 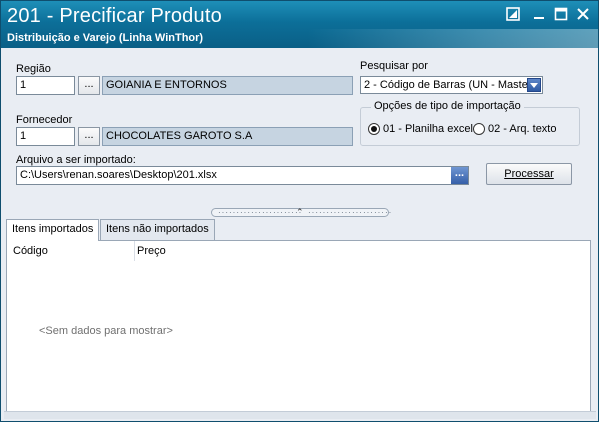 What do you see at coordinates (114, 16) in the screenshot?
I see `window-title: 201 - Precificar Produto` at bounding box center [114, 16].